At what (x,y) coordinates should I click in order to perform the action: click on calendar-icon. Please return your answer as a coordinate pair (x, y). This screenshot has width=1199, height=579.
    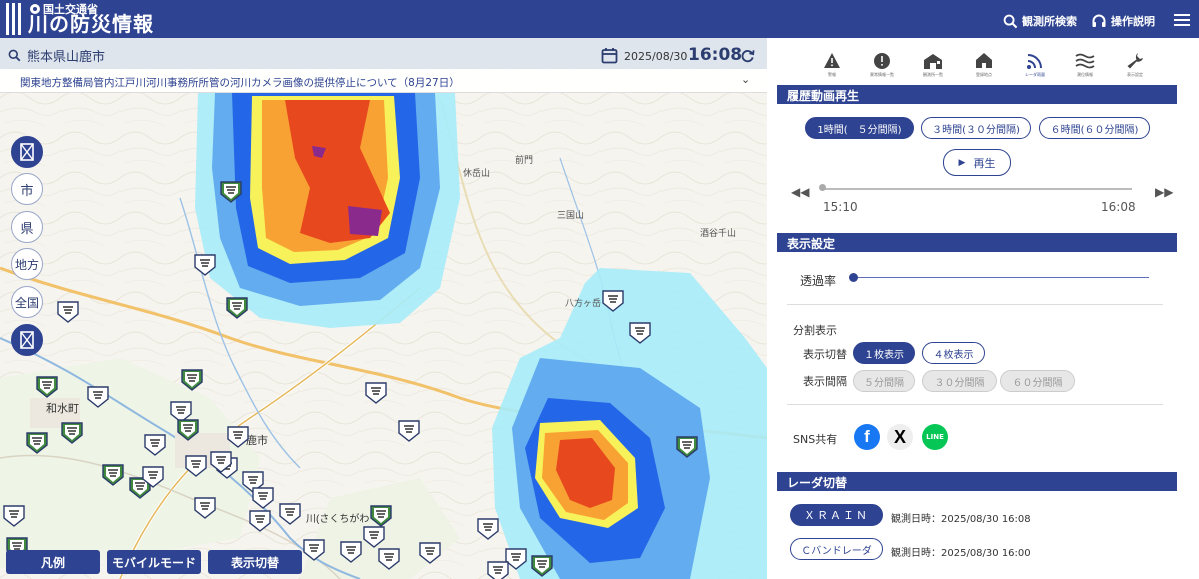
    Looking at the image, I should click on (609, 55).